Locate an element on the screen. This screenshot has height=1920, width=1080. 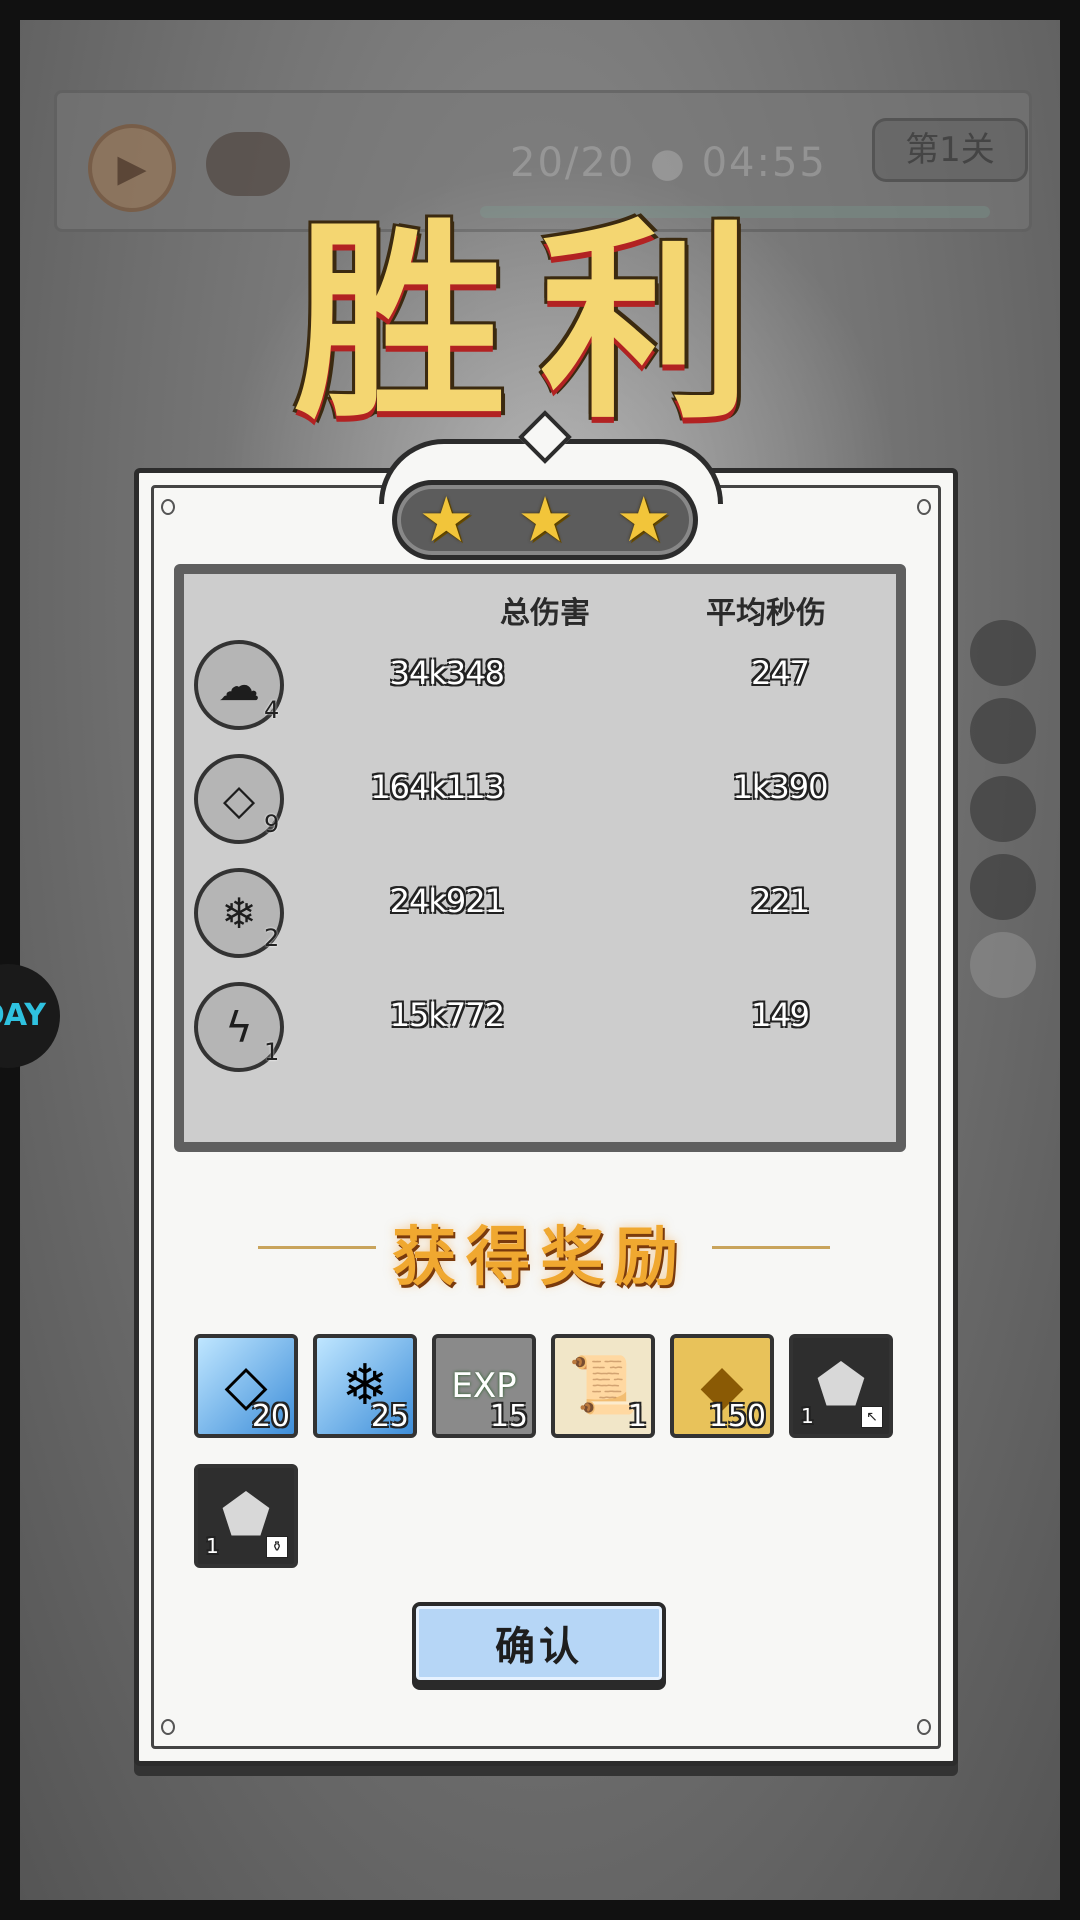
skill-level: 1 is located at coordinates (272, 1052).